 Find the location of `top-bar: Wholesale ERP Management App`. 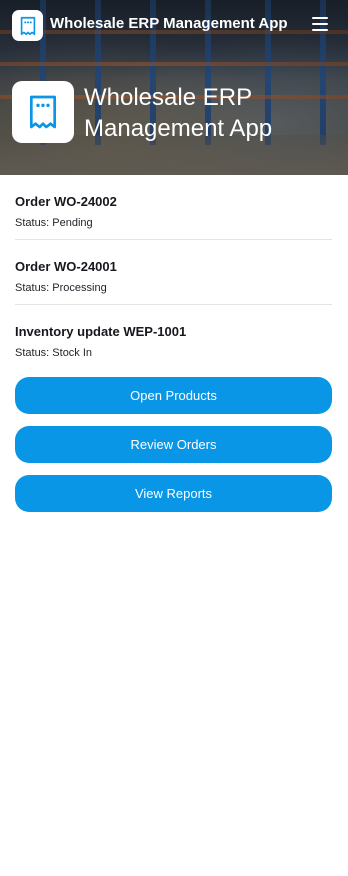

top-bar: Wholesale ERP Management App is located at coordinates (174, 26).